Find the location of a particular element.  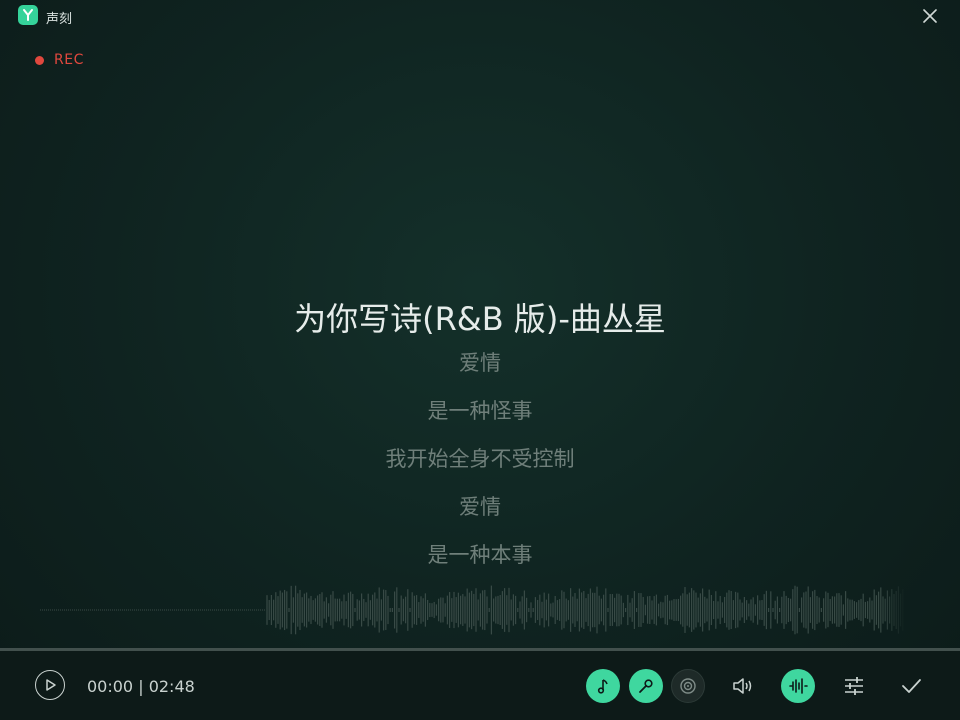

waveform-icon is located at coordinates (798, 686).